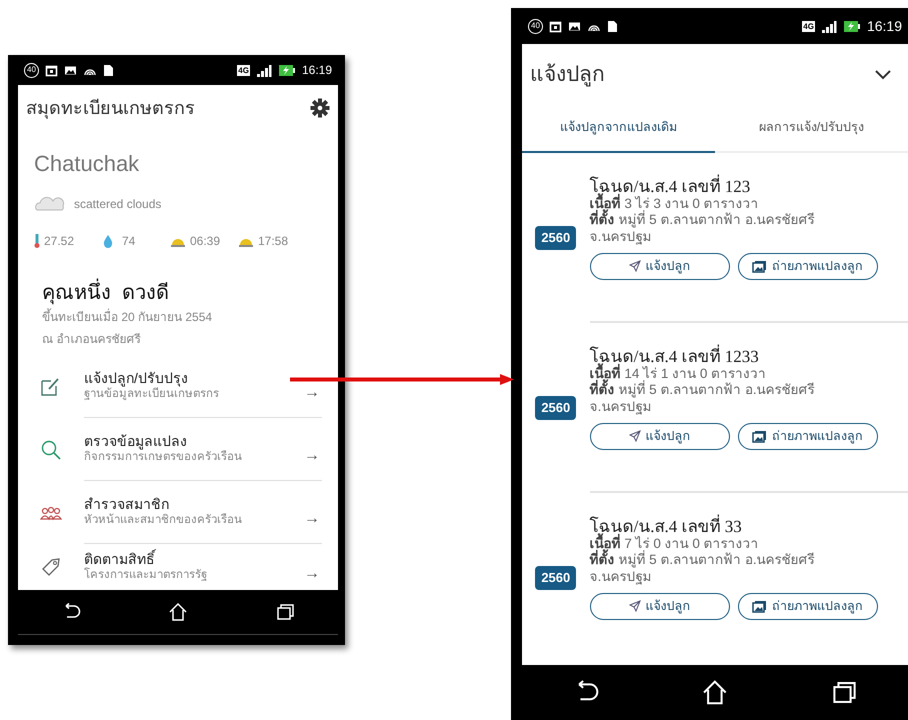  I want to click on menu-item-title: แจ้งปลูก/ปรับปรุง, so click(193, 378).